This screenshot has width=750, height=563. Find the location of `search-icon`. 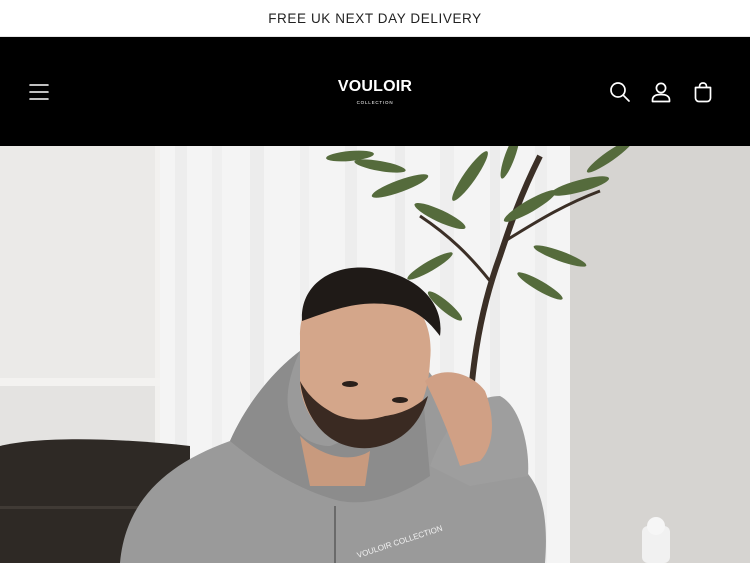

search-icon is located at coordinates (620, 91).